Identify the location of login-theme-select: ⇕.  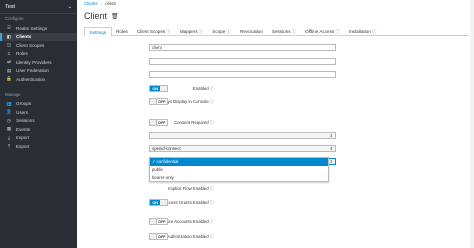
(242, 135).